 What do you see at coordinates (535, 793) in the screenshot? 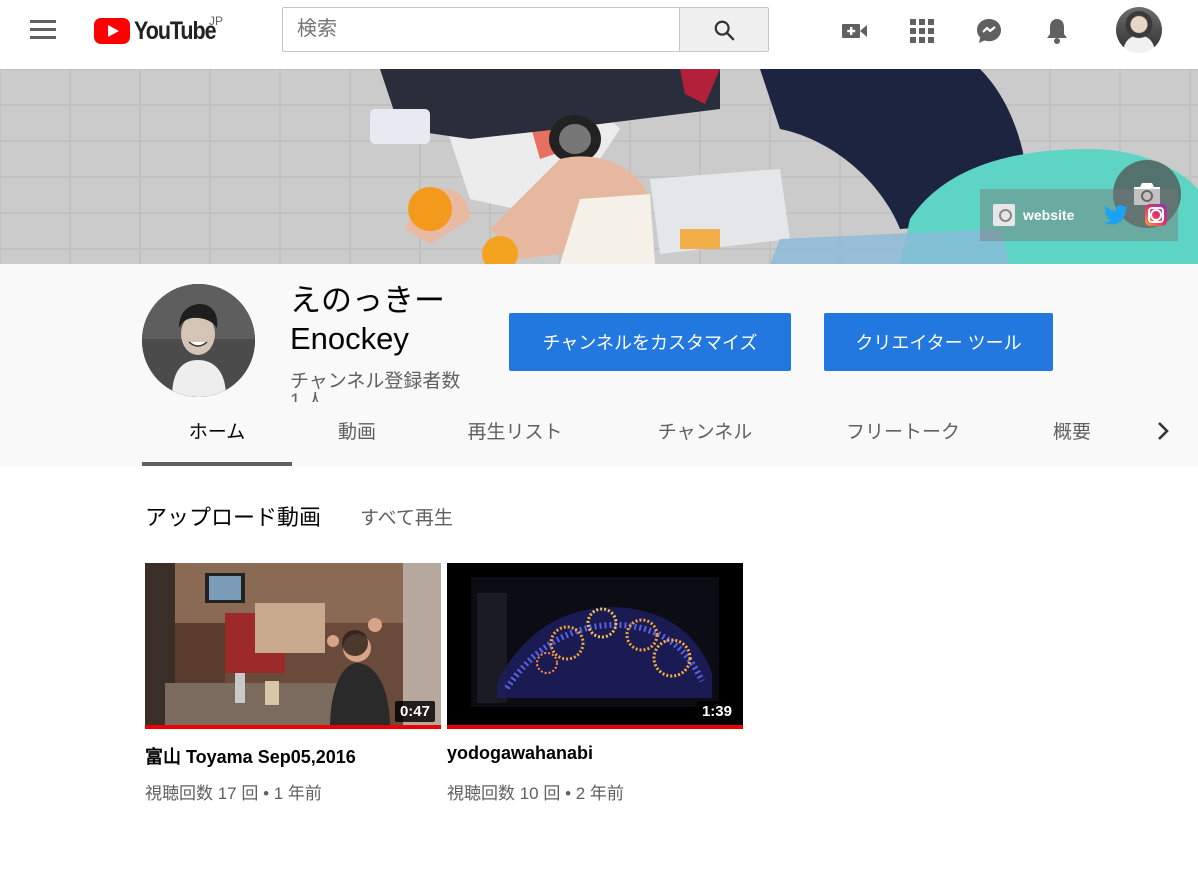
I see `video-meta: 視聴回数 10 回 • 2 年前` at bounding box center [535, 793].